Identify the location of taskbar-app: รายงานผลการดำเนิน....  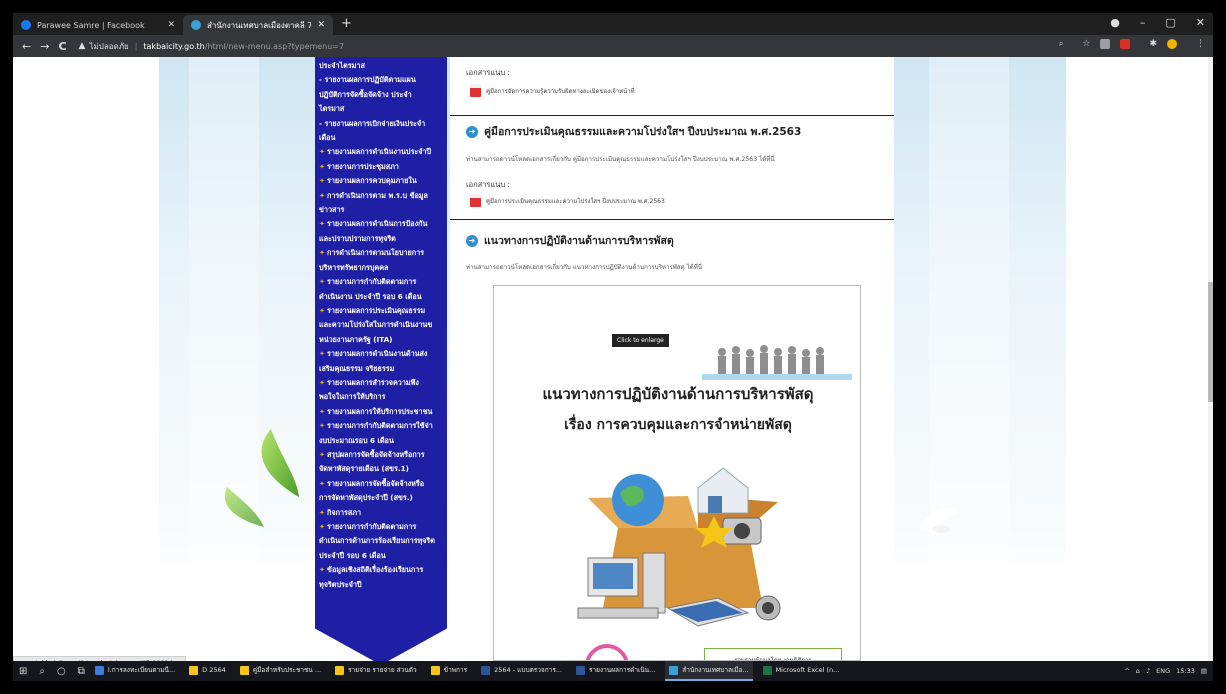
(615, 671).